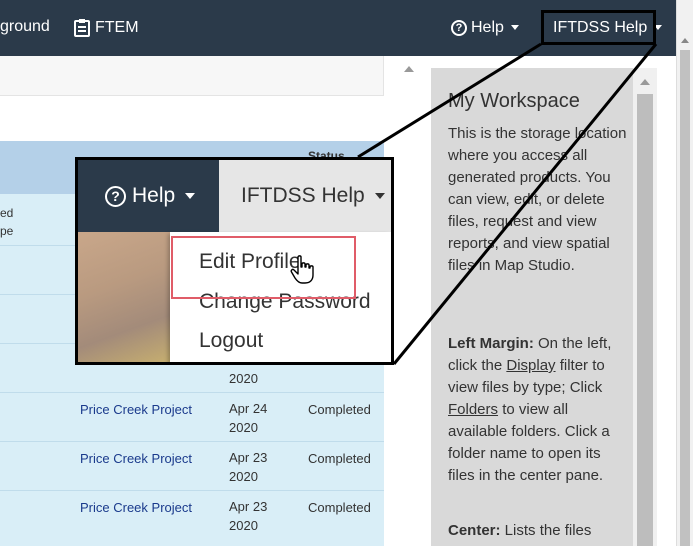  I want to click on callout-iftdss-help-label: IFTDSS Help, so click(303, 195).